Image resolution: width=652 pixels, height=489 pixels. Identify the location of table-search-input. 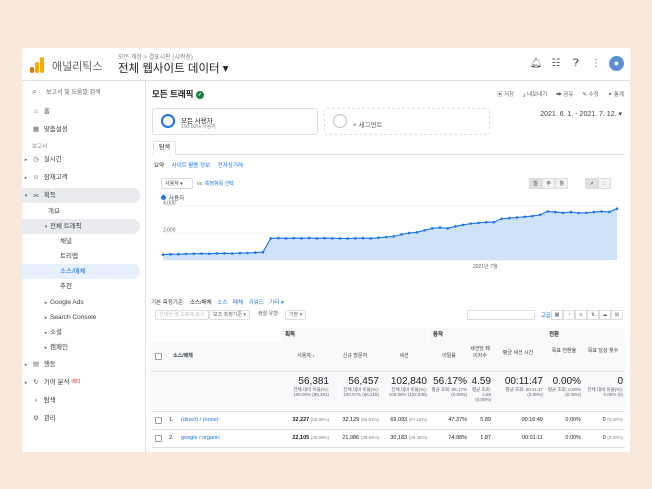
(501, 315).